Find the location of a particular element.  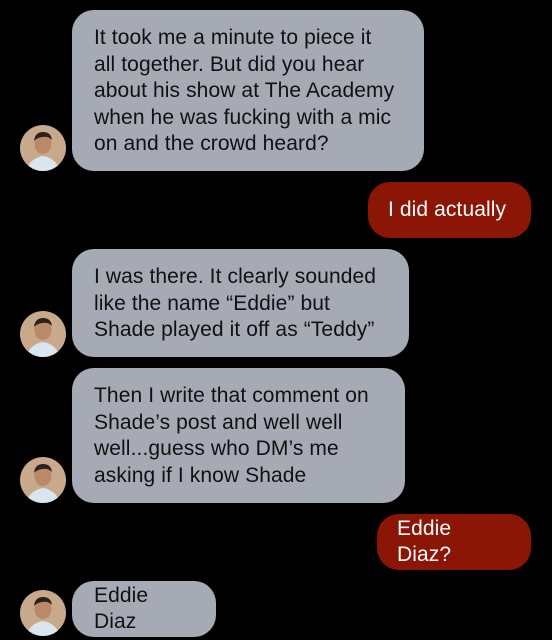

outgoing-message-bubble: Eddie Diaz? is located at coordinates (454, 542).